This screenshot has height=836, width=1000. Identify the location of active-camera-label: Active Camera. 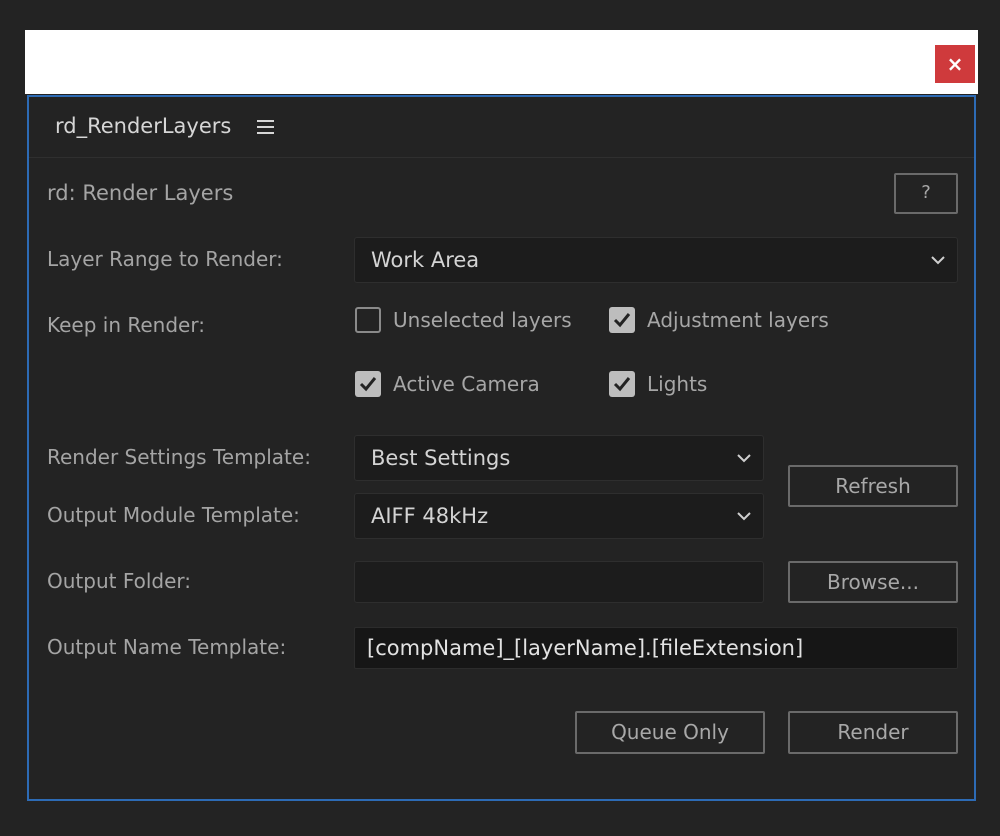
(466, 384).